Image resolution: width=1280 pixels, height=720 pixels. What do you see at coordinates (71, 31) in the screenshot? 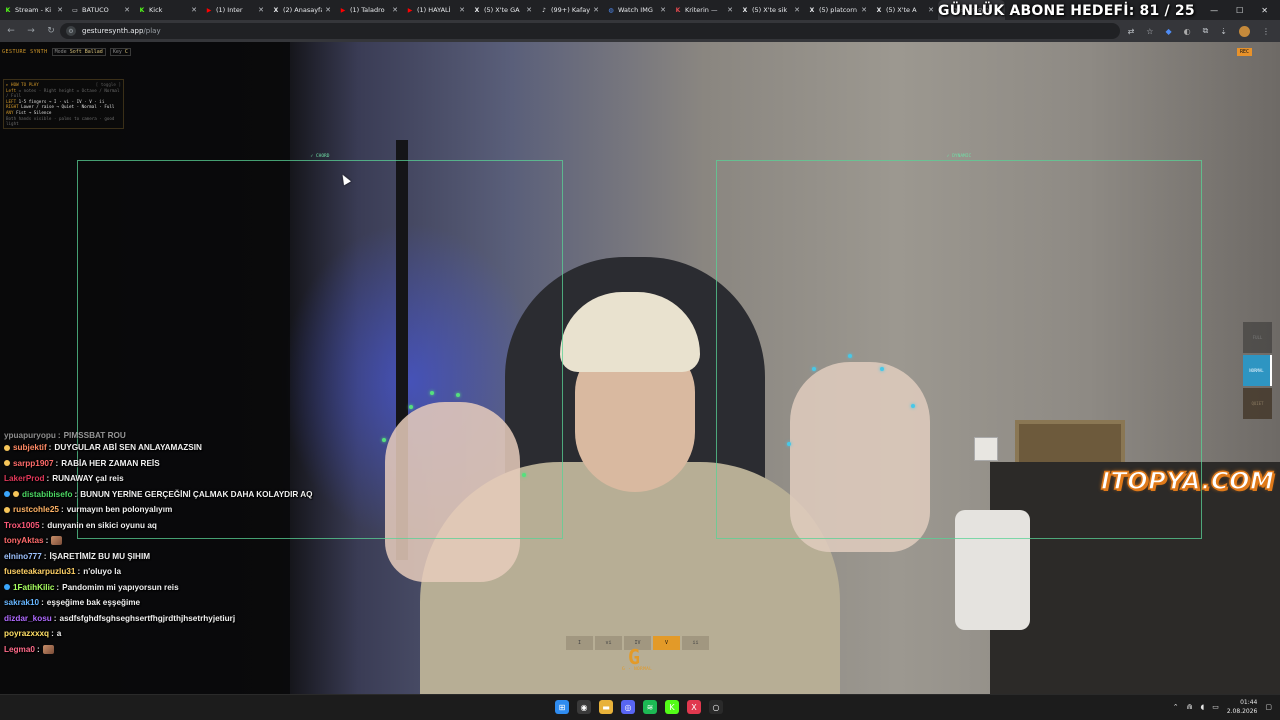
I see `site-info-icon: ⚙` at bounding box center [71, 31].